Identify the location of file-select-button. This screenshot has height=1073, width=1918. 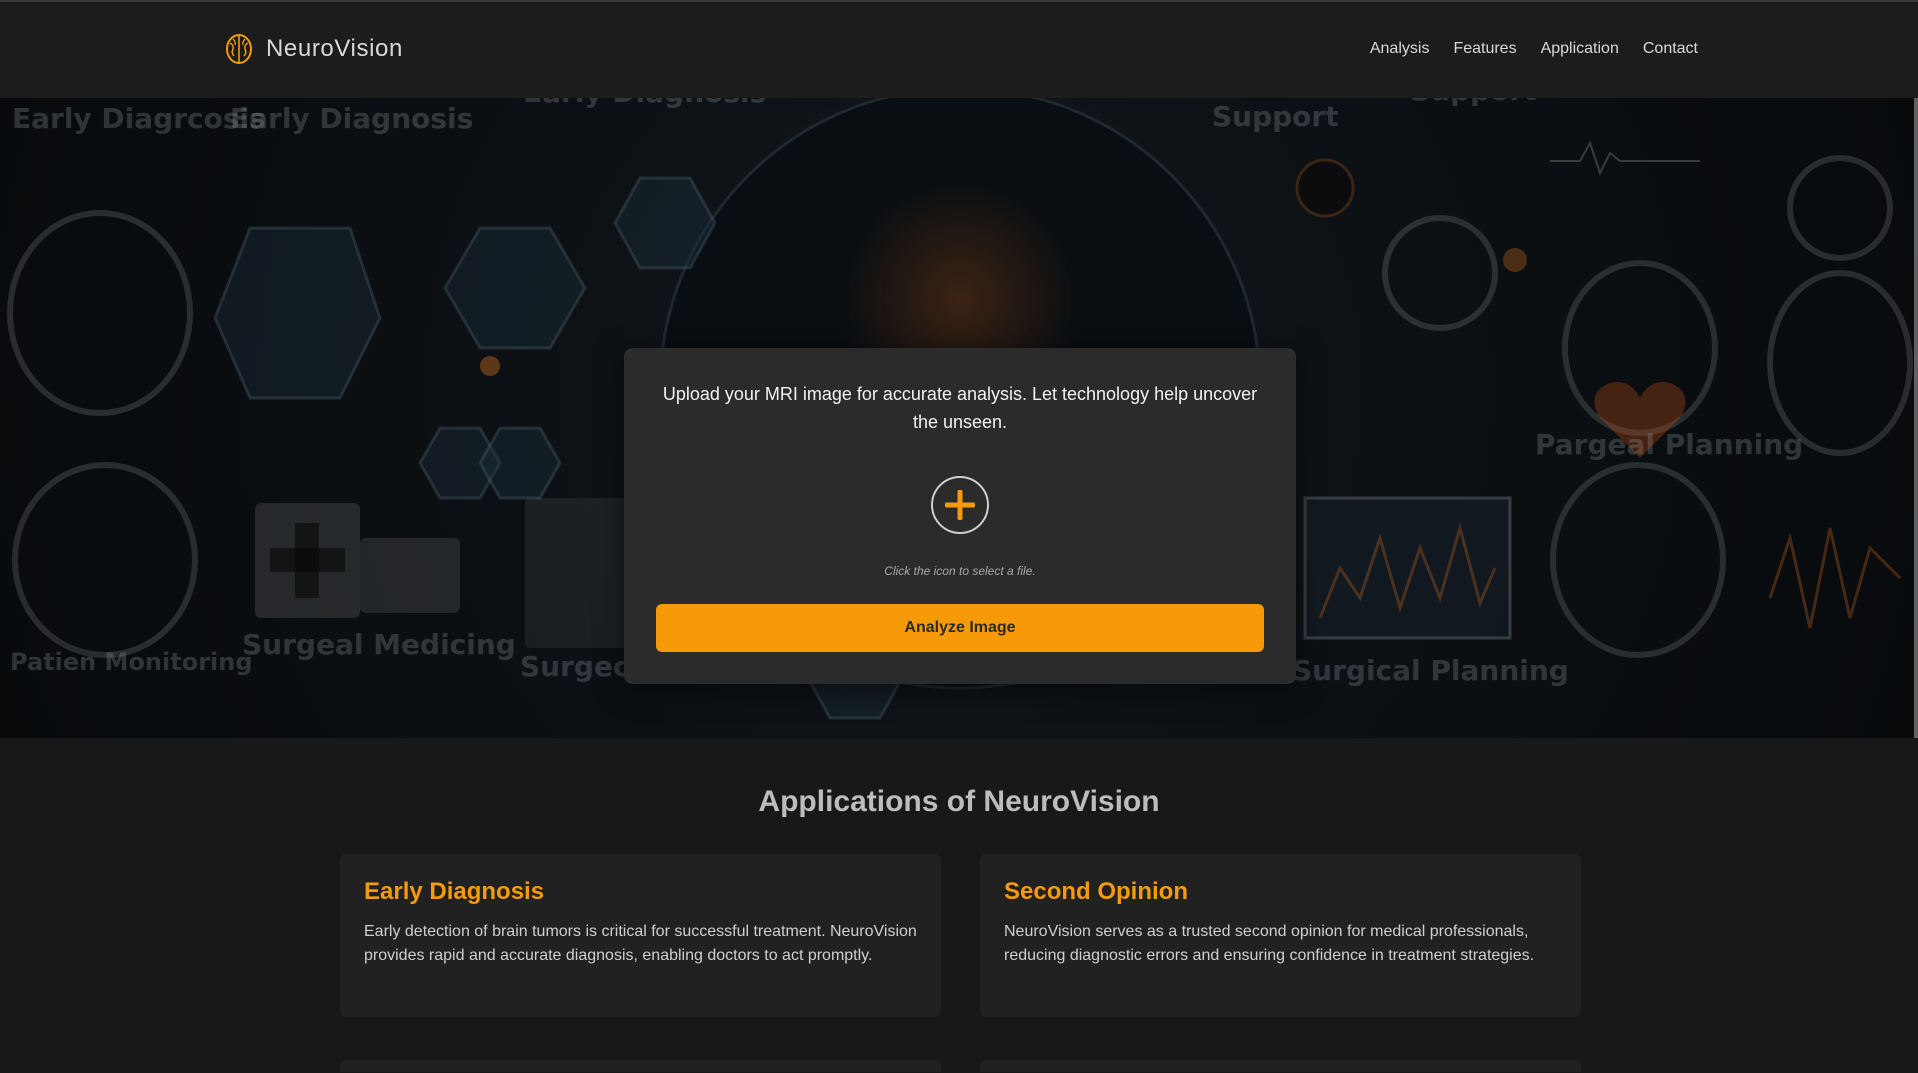
(960, 505).